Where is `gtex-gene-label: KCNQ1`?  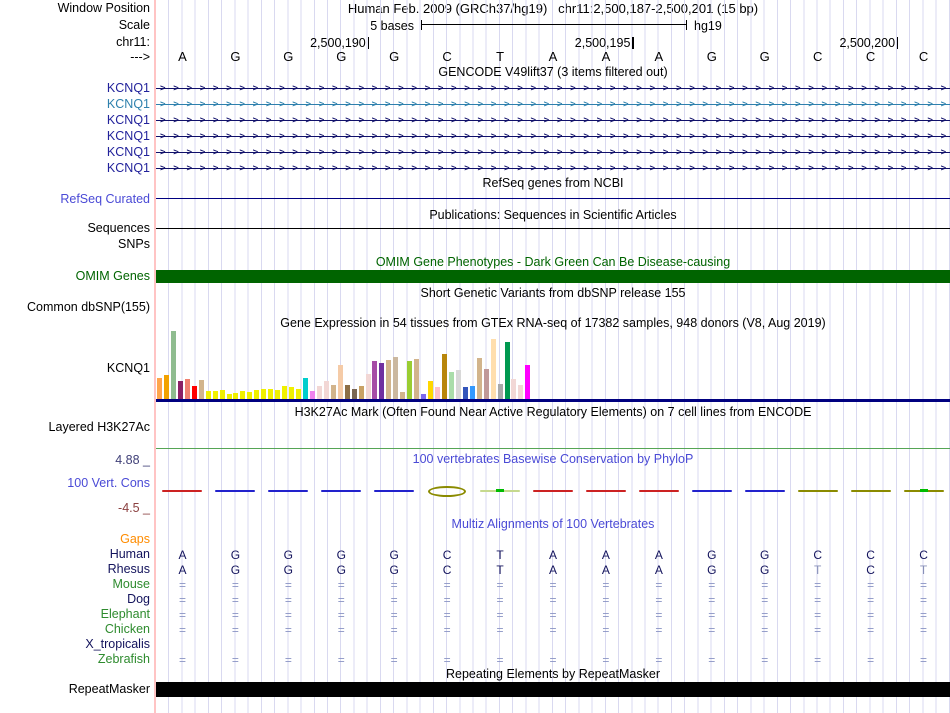
gtex-gene-label: KCNQ1 is located at coordinates (75, 368).